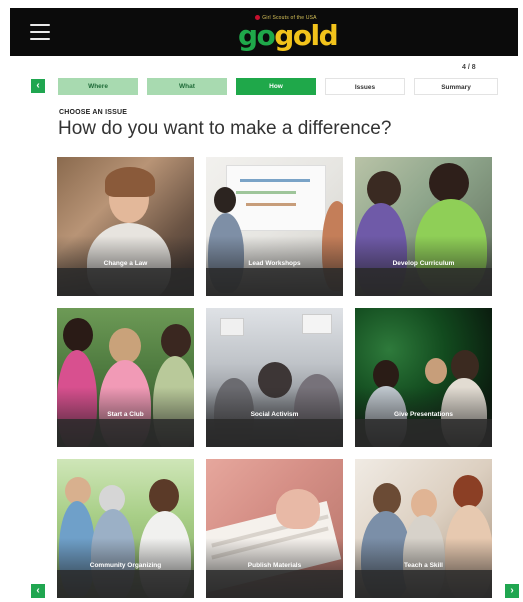  Describe the element at coordinates (423, 263) in the screenshot. I see `card-label: Develop Curriculum` at that location.